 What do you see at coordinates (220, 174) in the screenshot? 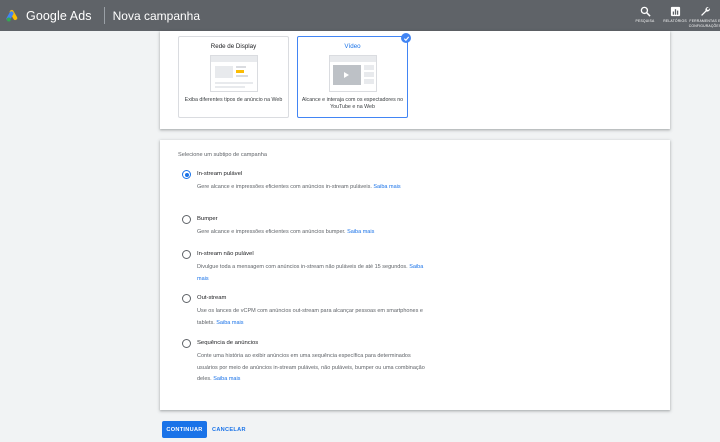
I see `subtype-name: In-stream pulável` at bounding box center [220, 174].